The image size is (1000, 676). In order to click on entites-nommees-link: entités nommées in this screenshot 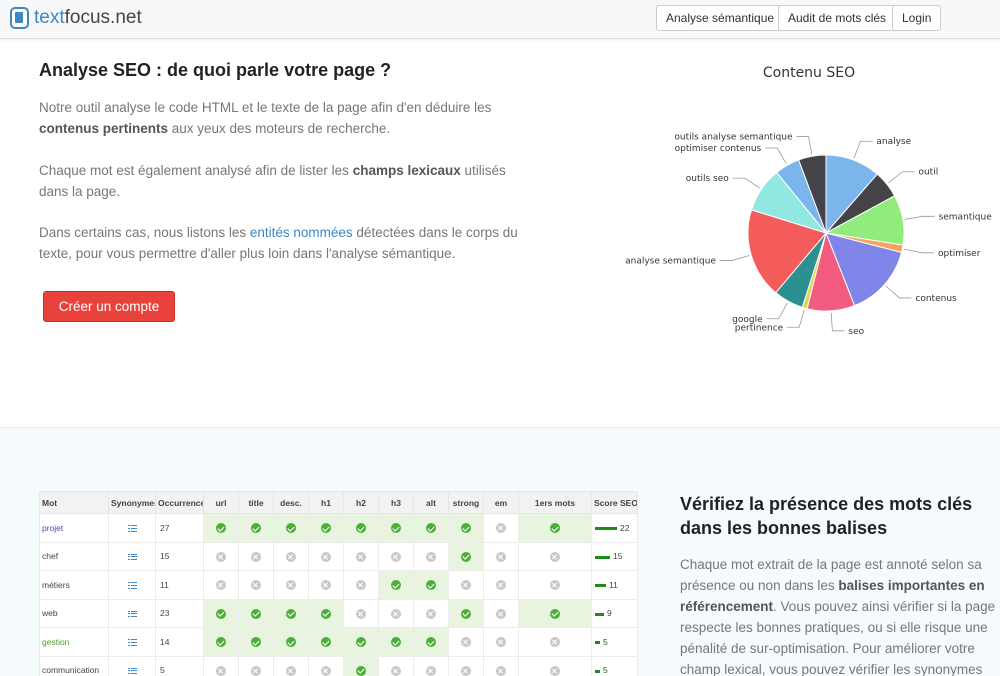, I will do `click(301, 232)`.